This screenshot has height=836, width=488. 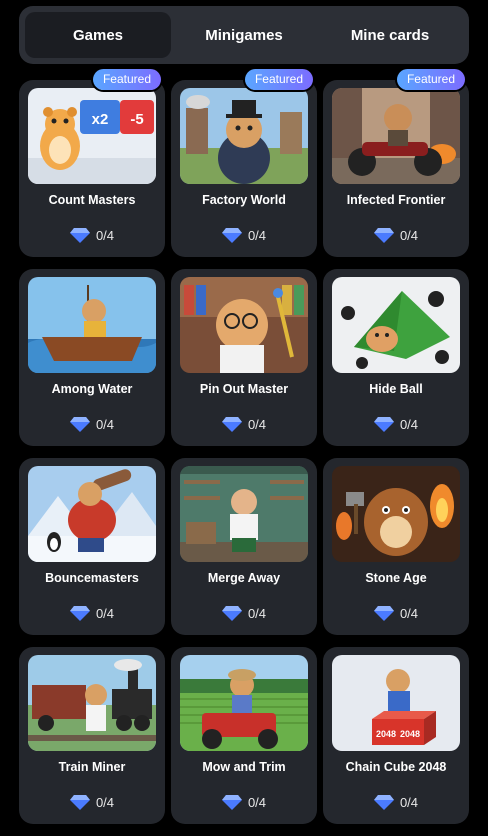 I want to click on game-title: Stone Age, so click(x=396, y=578).